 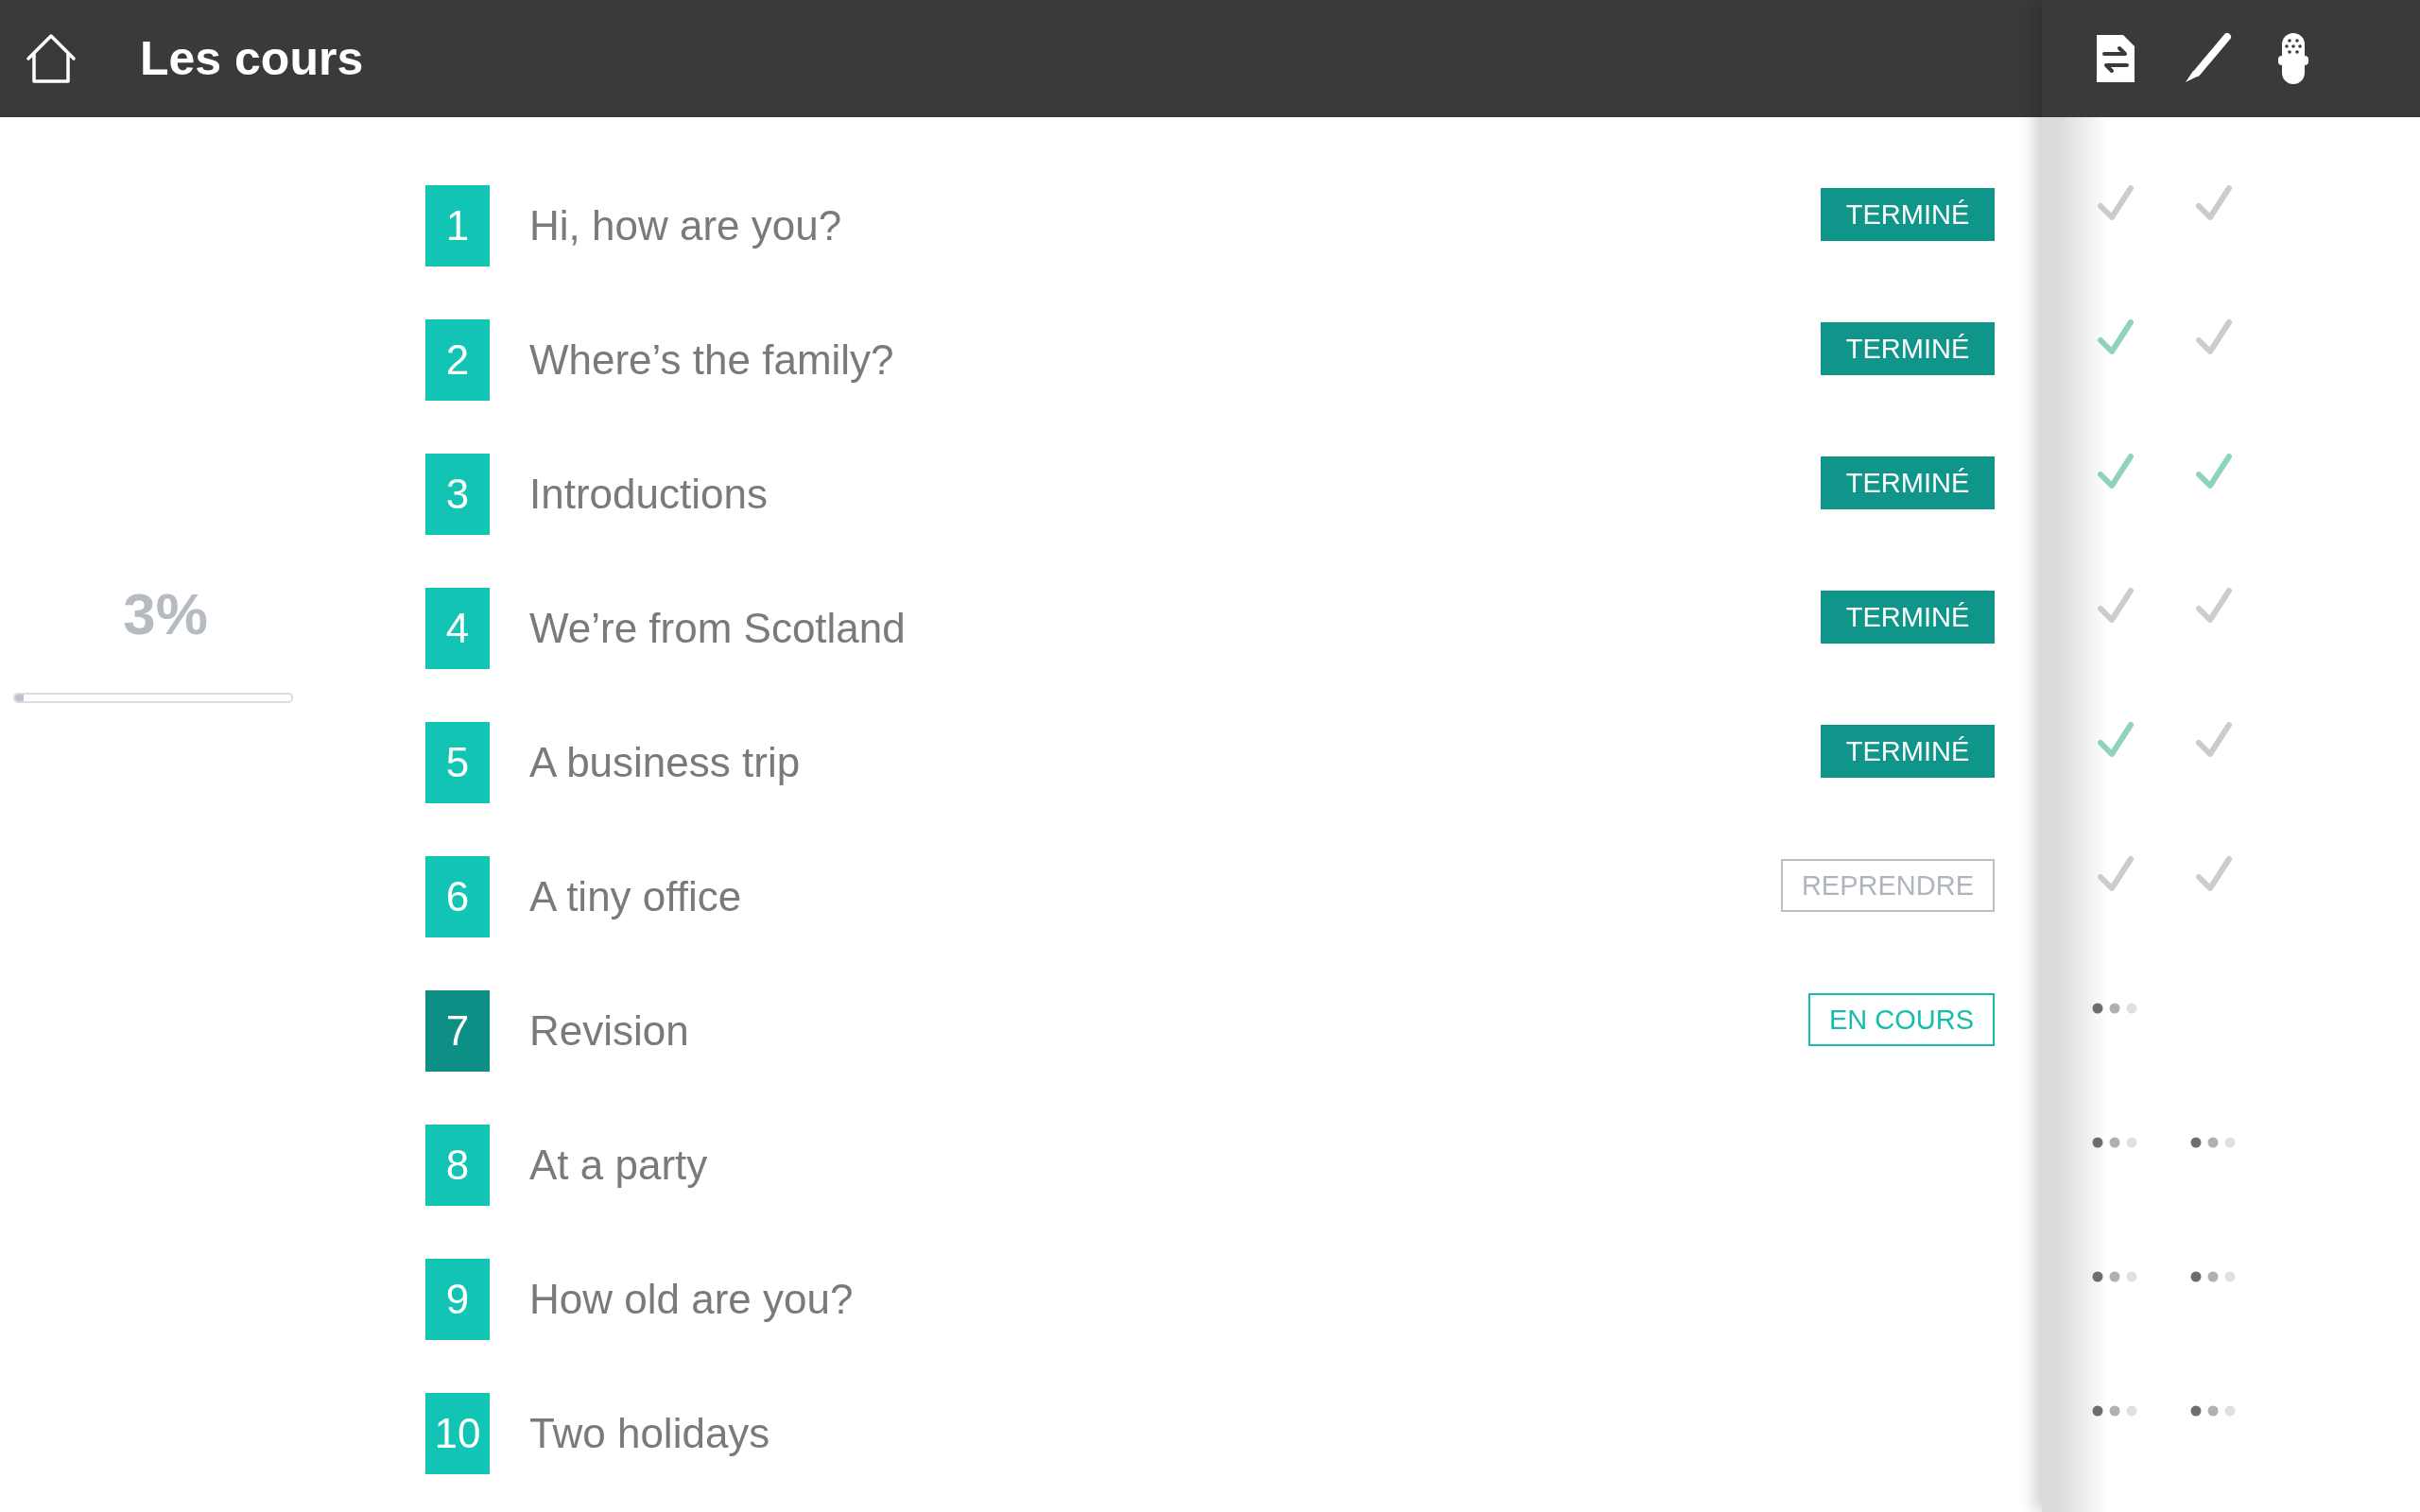 I want to click on lesson-number: 10, so click(x=457, y=1433).